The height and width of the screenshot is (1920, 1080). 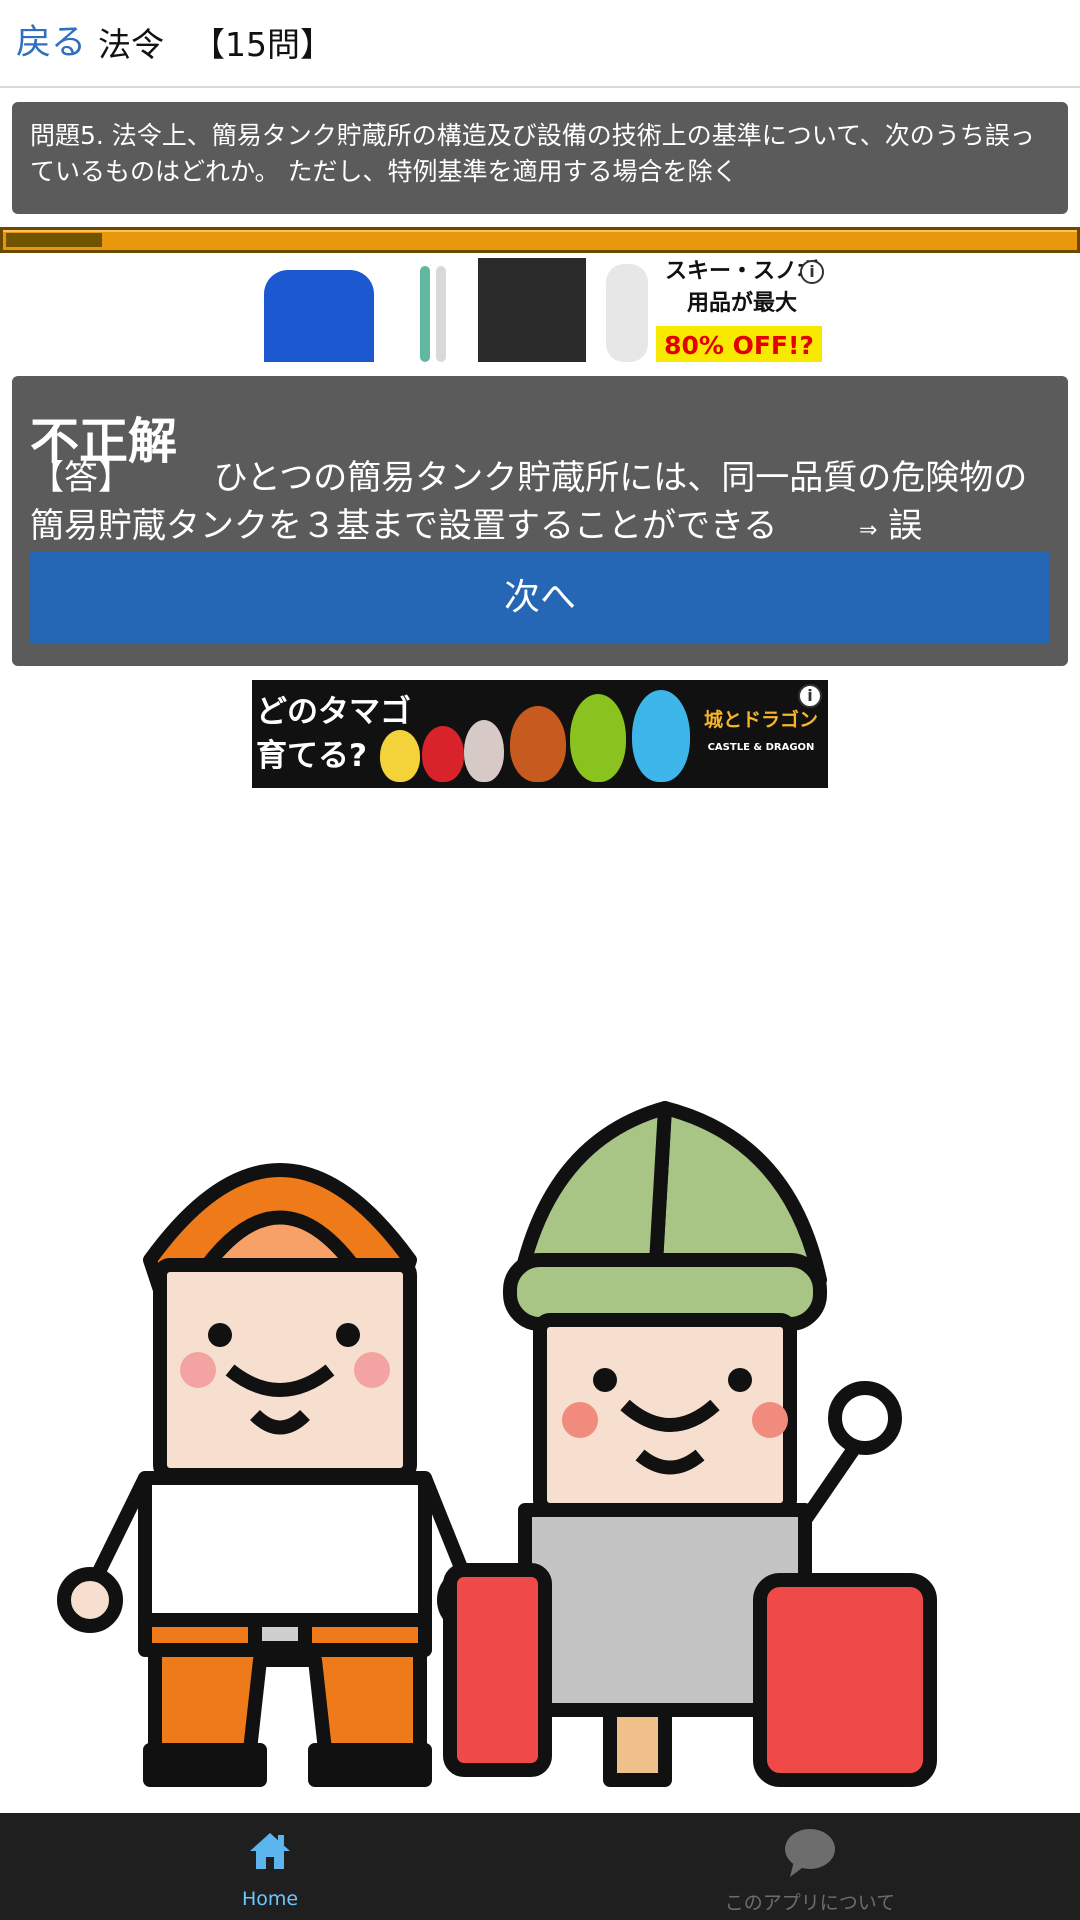 I want to click on quiz-progress-bar, so click(x=540, y=240).